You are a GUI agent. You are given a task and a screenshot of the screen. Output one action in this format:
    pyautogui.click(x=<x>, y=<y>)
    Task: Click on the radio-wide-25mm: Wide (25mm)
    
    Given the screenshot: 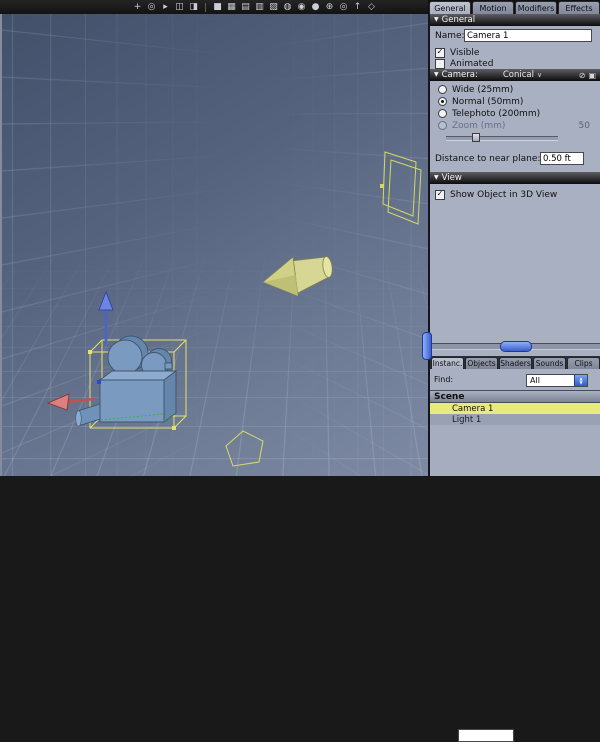 What is the action you would take?
    pyautogui.click(x=515, y=89)
    